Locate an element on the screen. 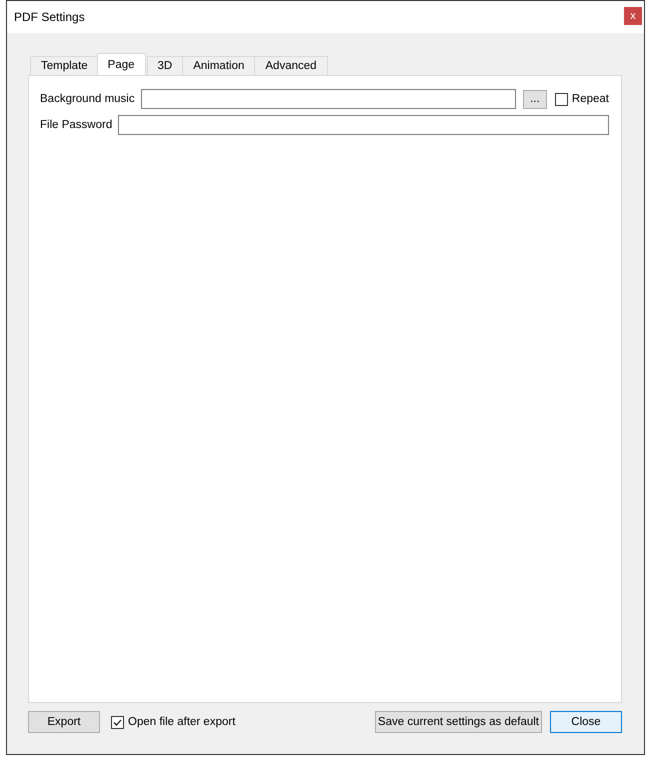  save-default-button: Save current settings as default is located at coordinates (458, 722).